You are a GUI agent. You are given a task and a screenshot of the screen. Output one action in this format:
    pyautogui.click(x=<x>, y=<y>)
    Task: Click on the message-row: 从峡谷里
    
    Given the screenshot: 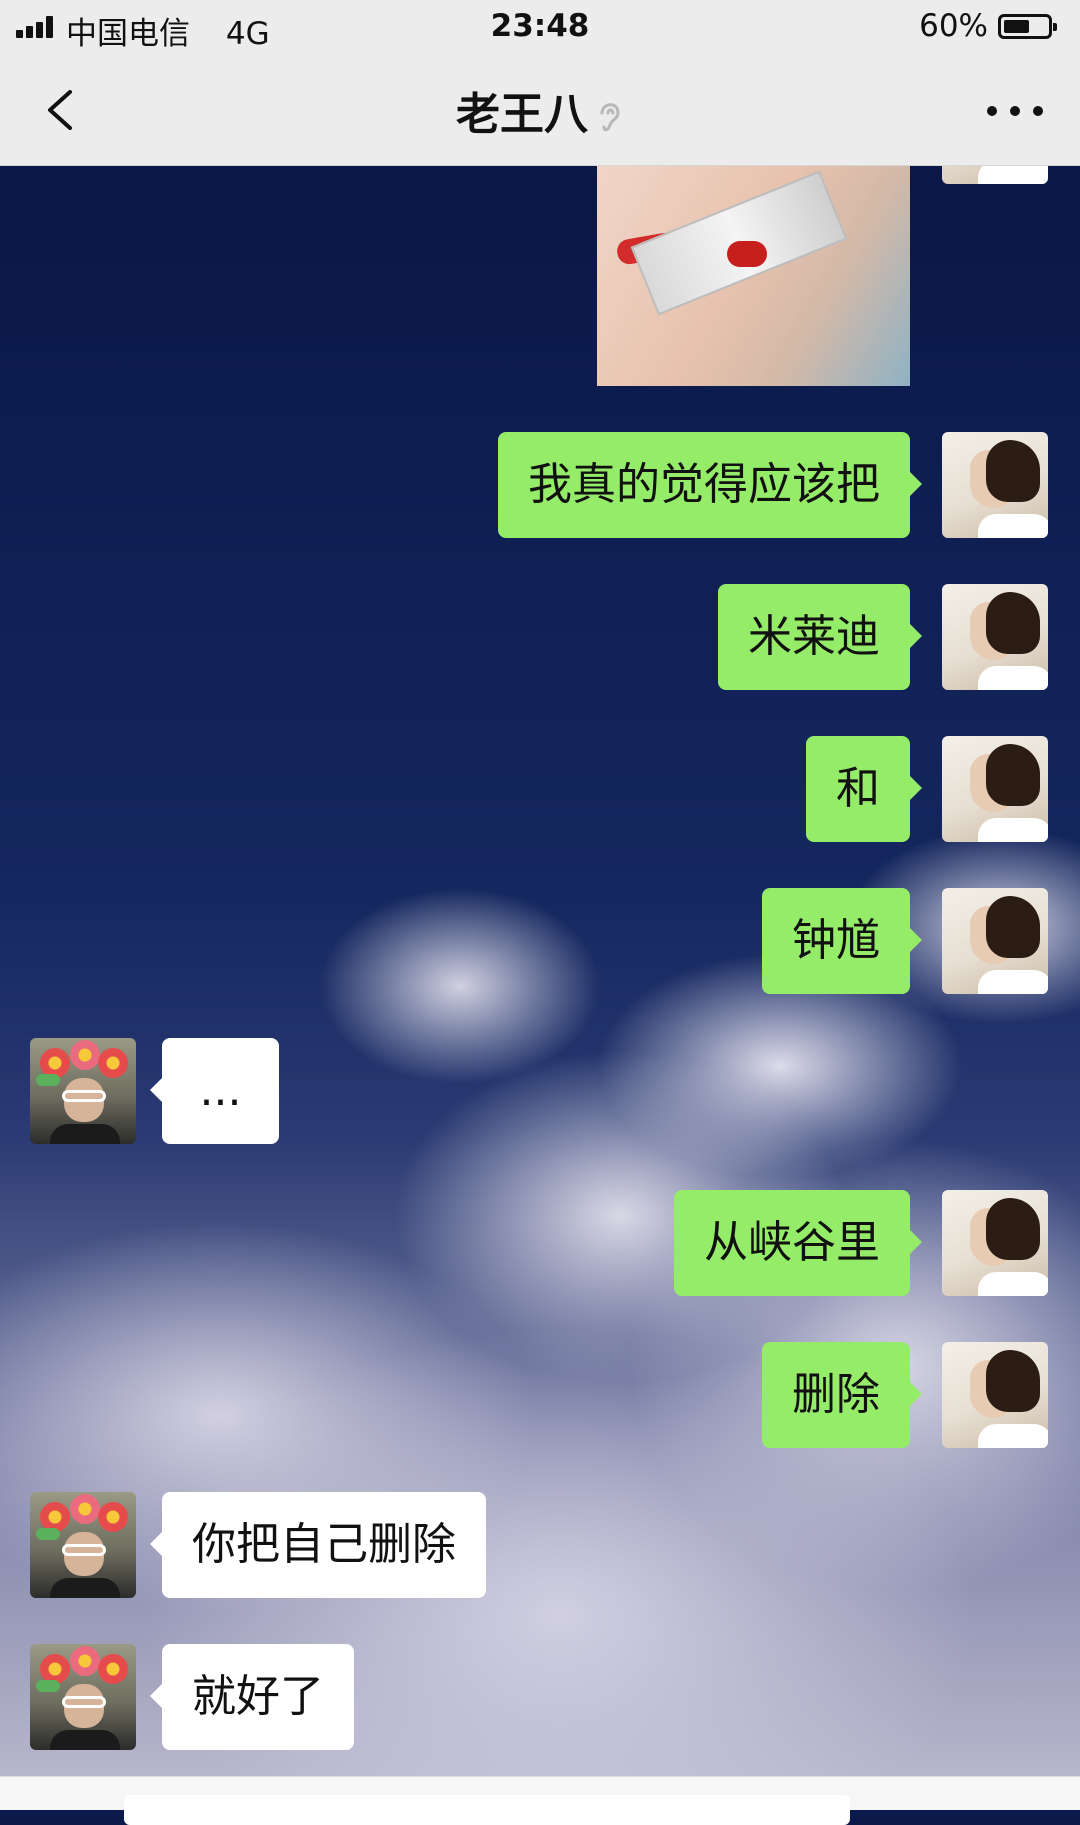 What is the action you would take?
    pyautogui.click(x=540, y=1243)
    